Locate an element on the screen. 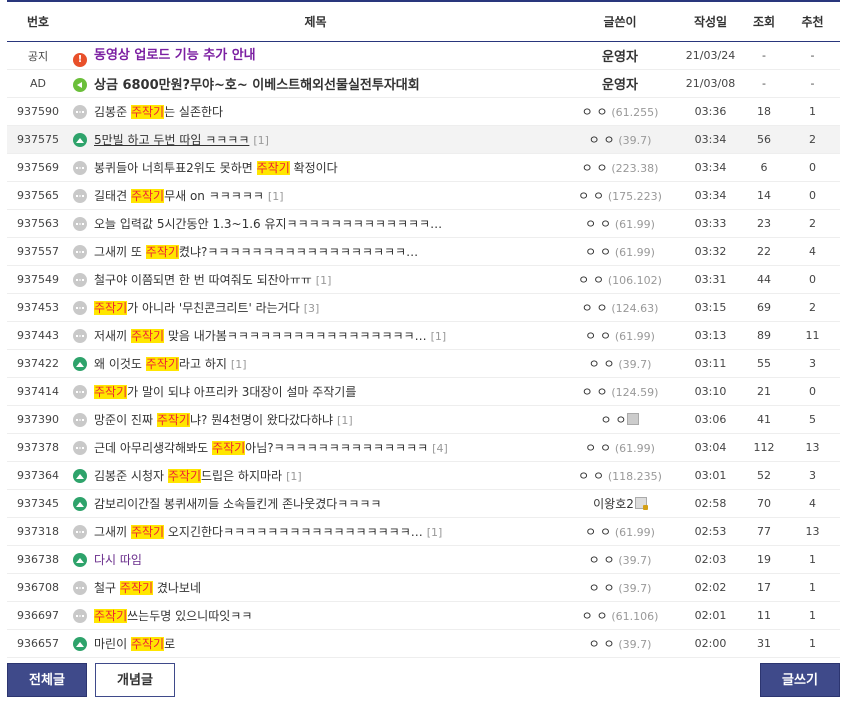 This screenshot has height=710, width=850. notice-subject: ! 동영상 업로드 기능 추가 안내 is located at coordinates (315, 55).